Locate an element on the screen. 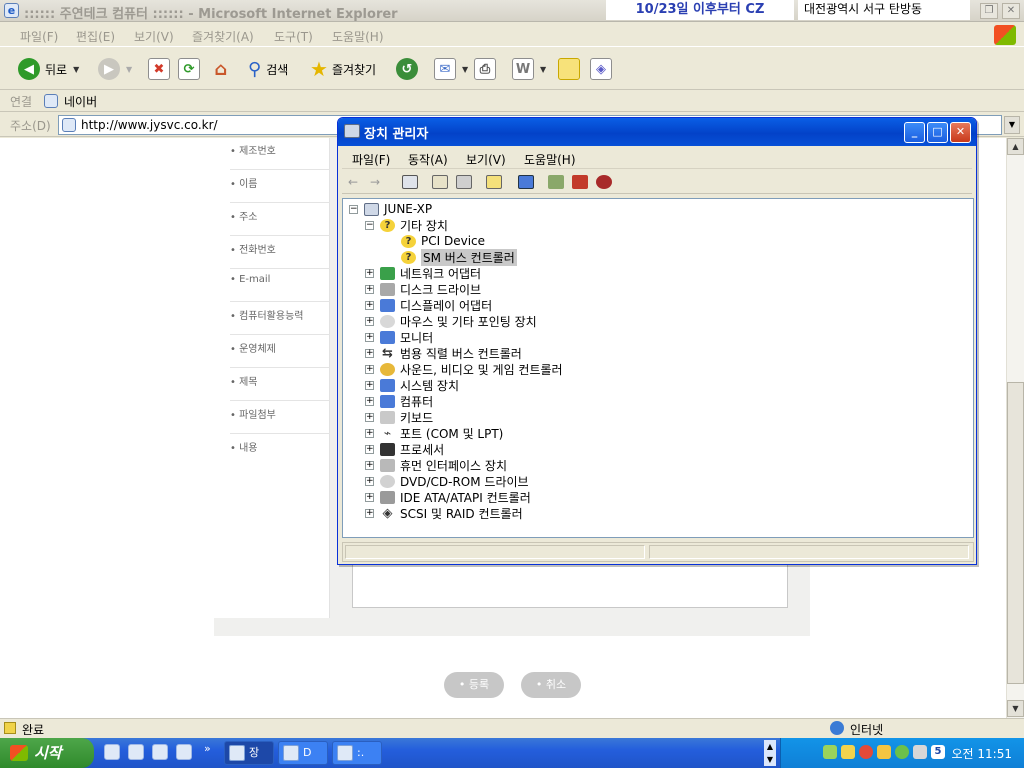  shield-icon is located at coordinates (884, 752).